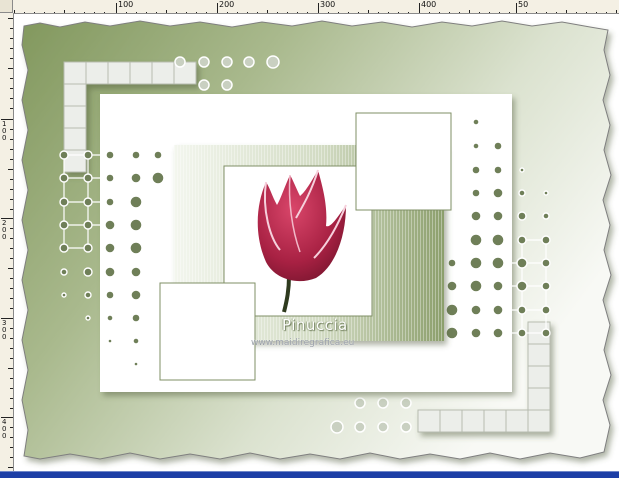 Image resolution: width=619 pixels, height=478 pixels. Describe the element at coordinates (6, 6) in the screenshot. I see `ruler-corner` at that location.